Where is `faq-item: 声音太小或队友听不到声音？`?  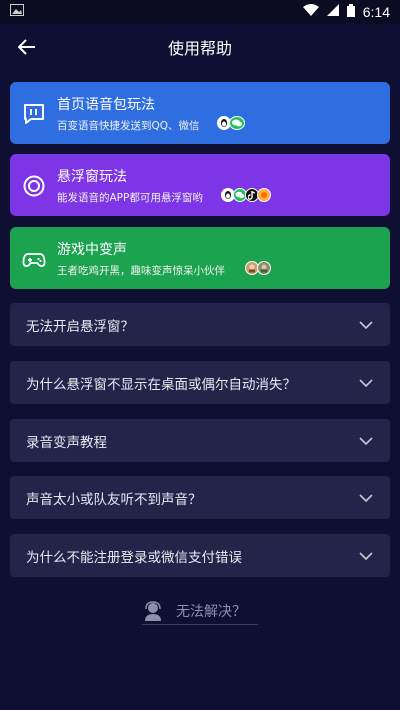 faq-item: 声音太小或队友听不到声音？ is located at coordinates (200, 497).